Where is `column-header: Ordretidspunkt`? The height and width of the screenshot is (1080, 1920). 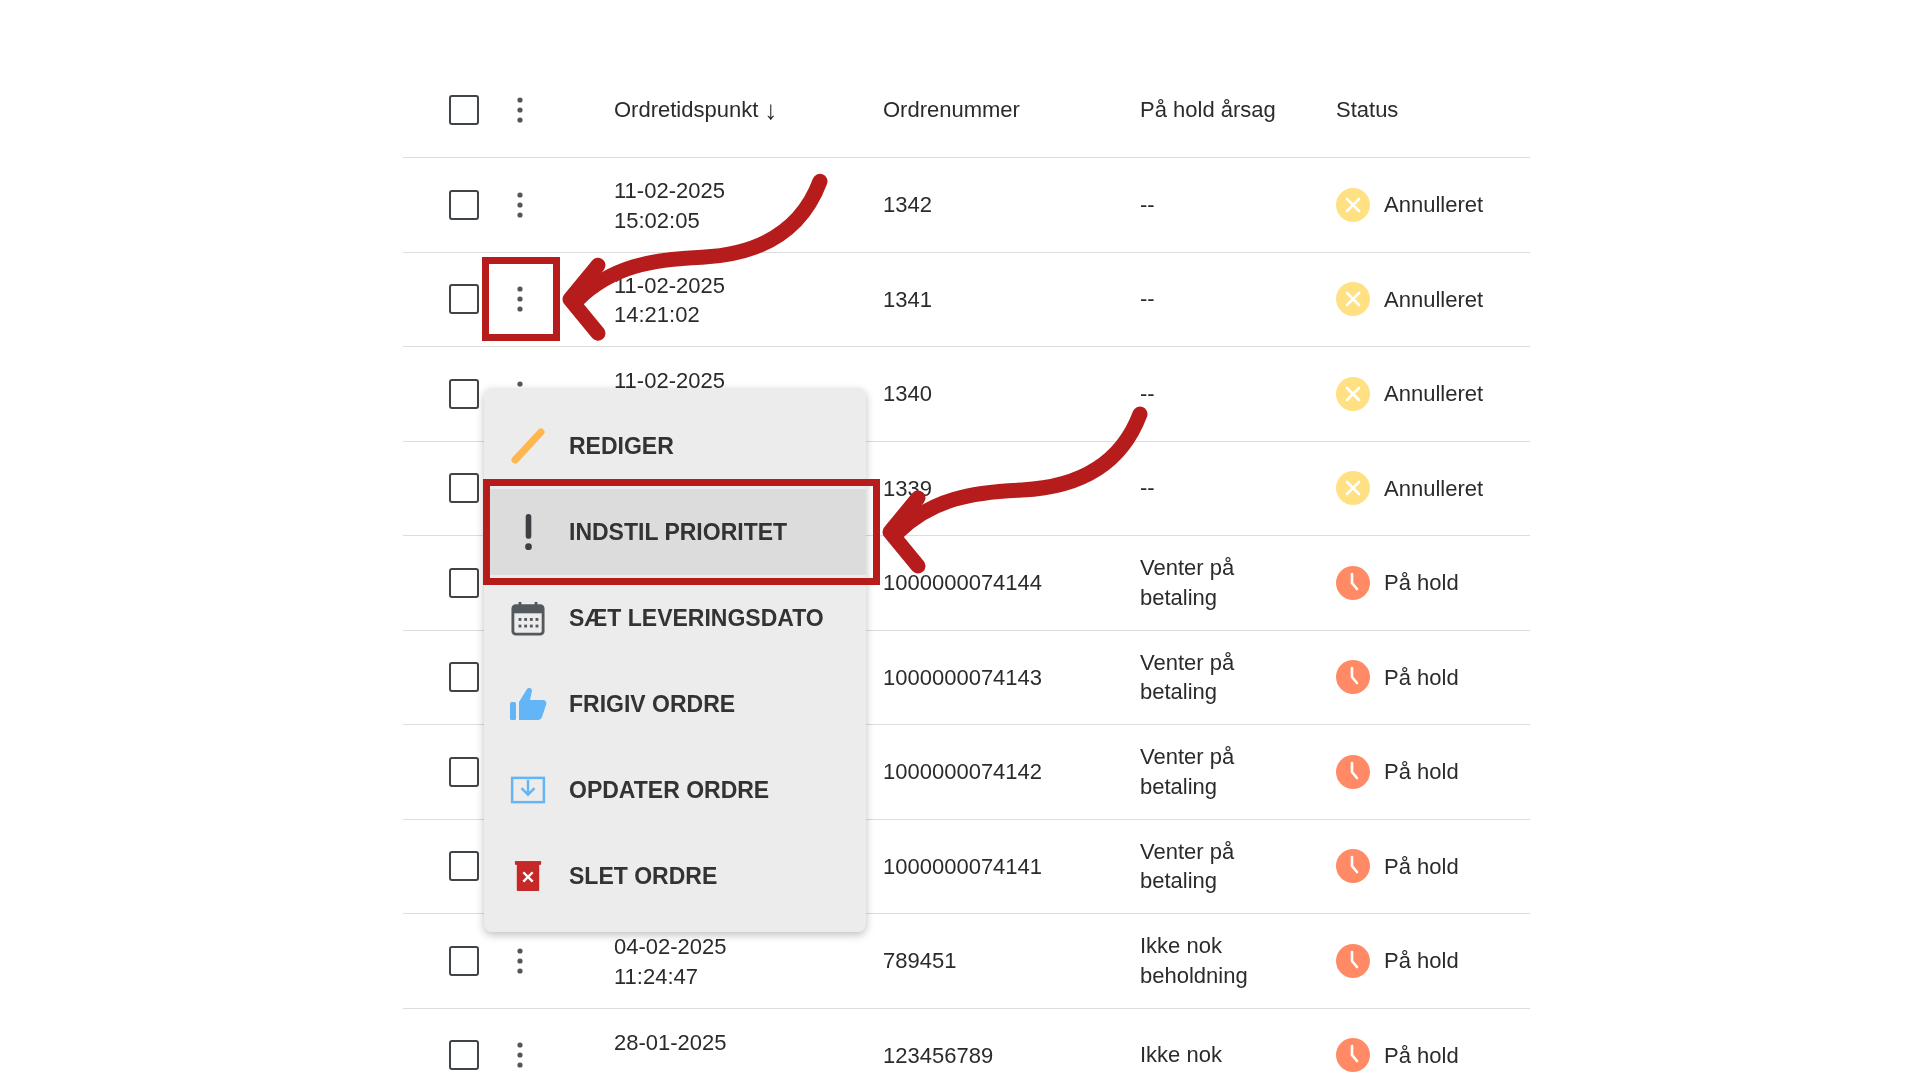
column-header: Ordretidspunkt is located at coordinates (686, 109).